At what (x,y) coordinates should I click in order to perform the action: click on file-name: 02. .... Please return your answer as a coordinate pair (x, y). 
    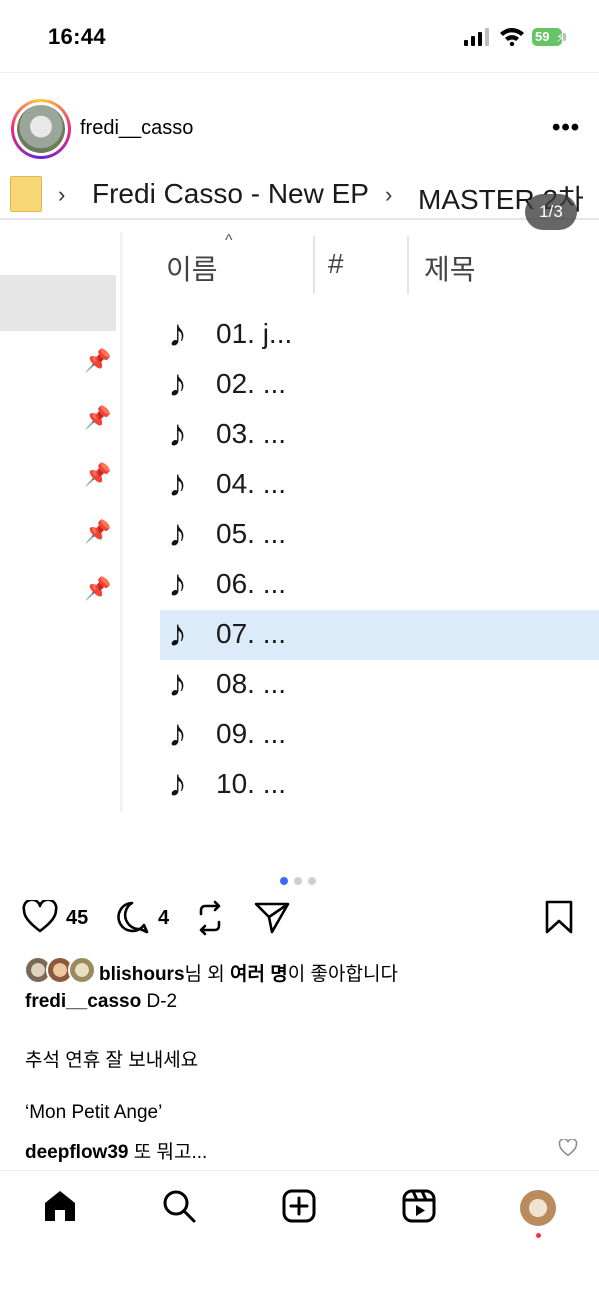
    Looking at the image, I should click on (251, 383).